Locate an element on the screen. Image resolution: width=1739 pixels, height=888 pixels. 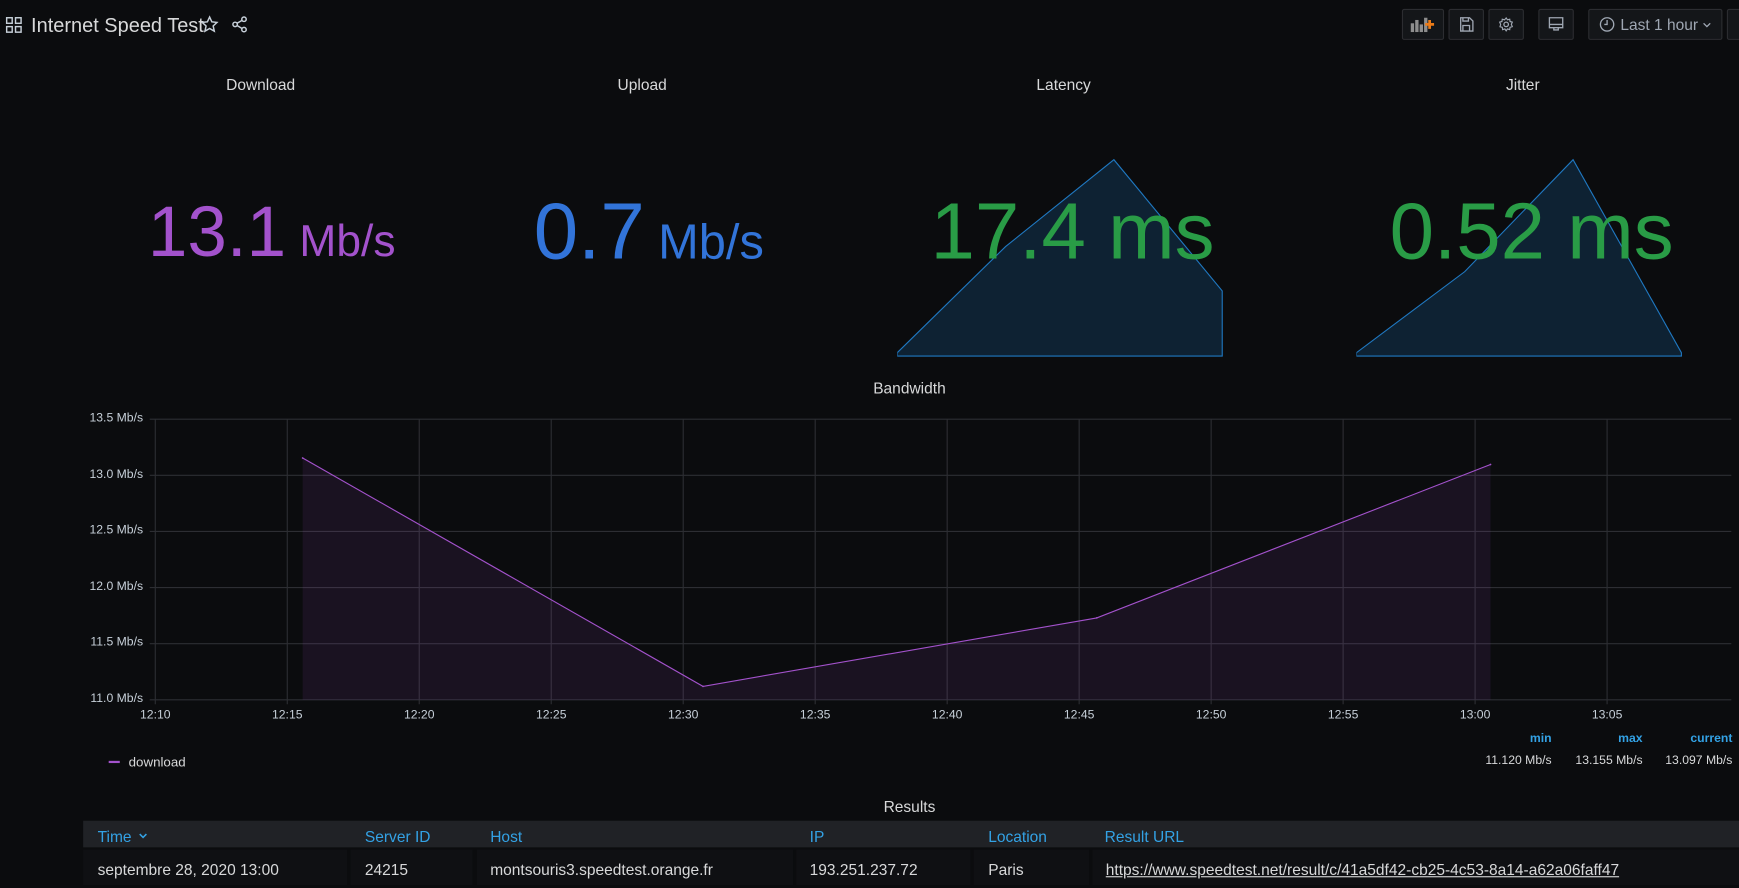
column-header-location: Location is located at coordinates (1017, 836).